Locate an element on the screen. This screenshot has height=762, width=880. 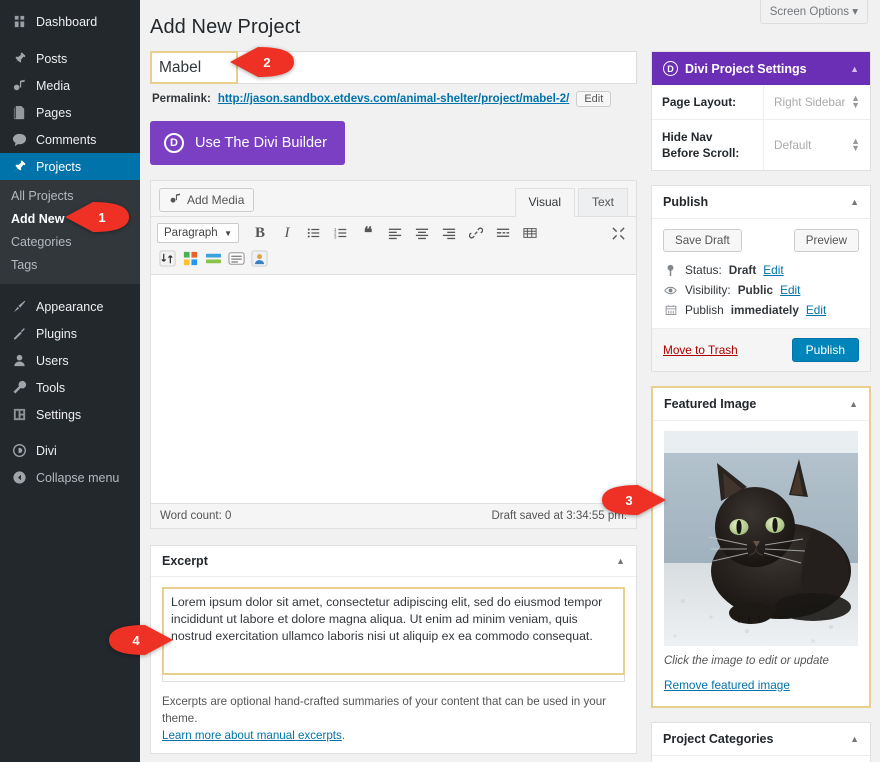
submenu-label: Categories is located at coordinates (41, 242).